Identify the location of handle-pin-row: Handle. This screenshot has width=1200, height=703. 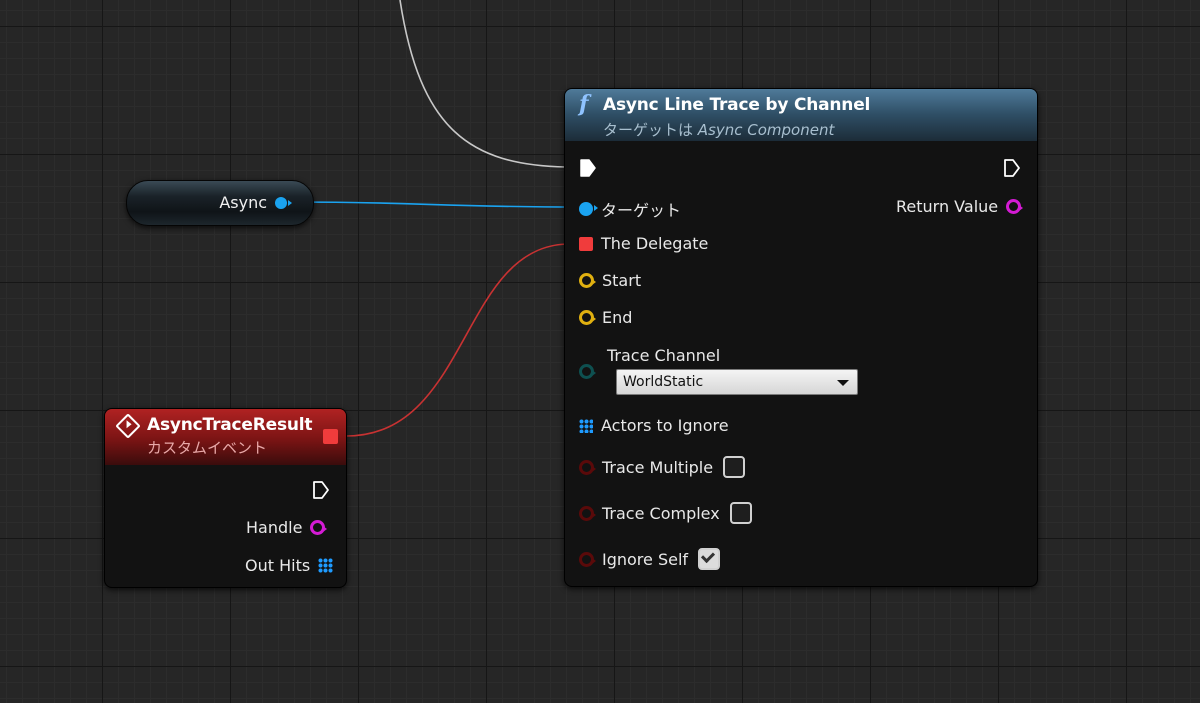
(287, 527).